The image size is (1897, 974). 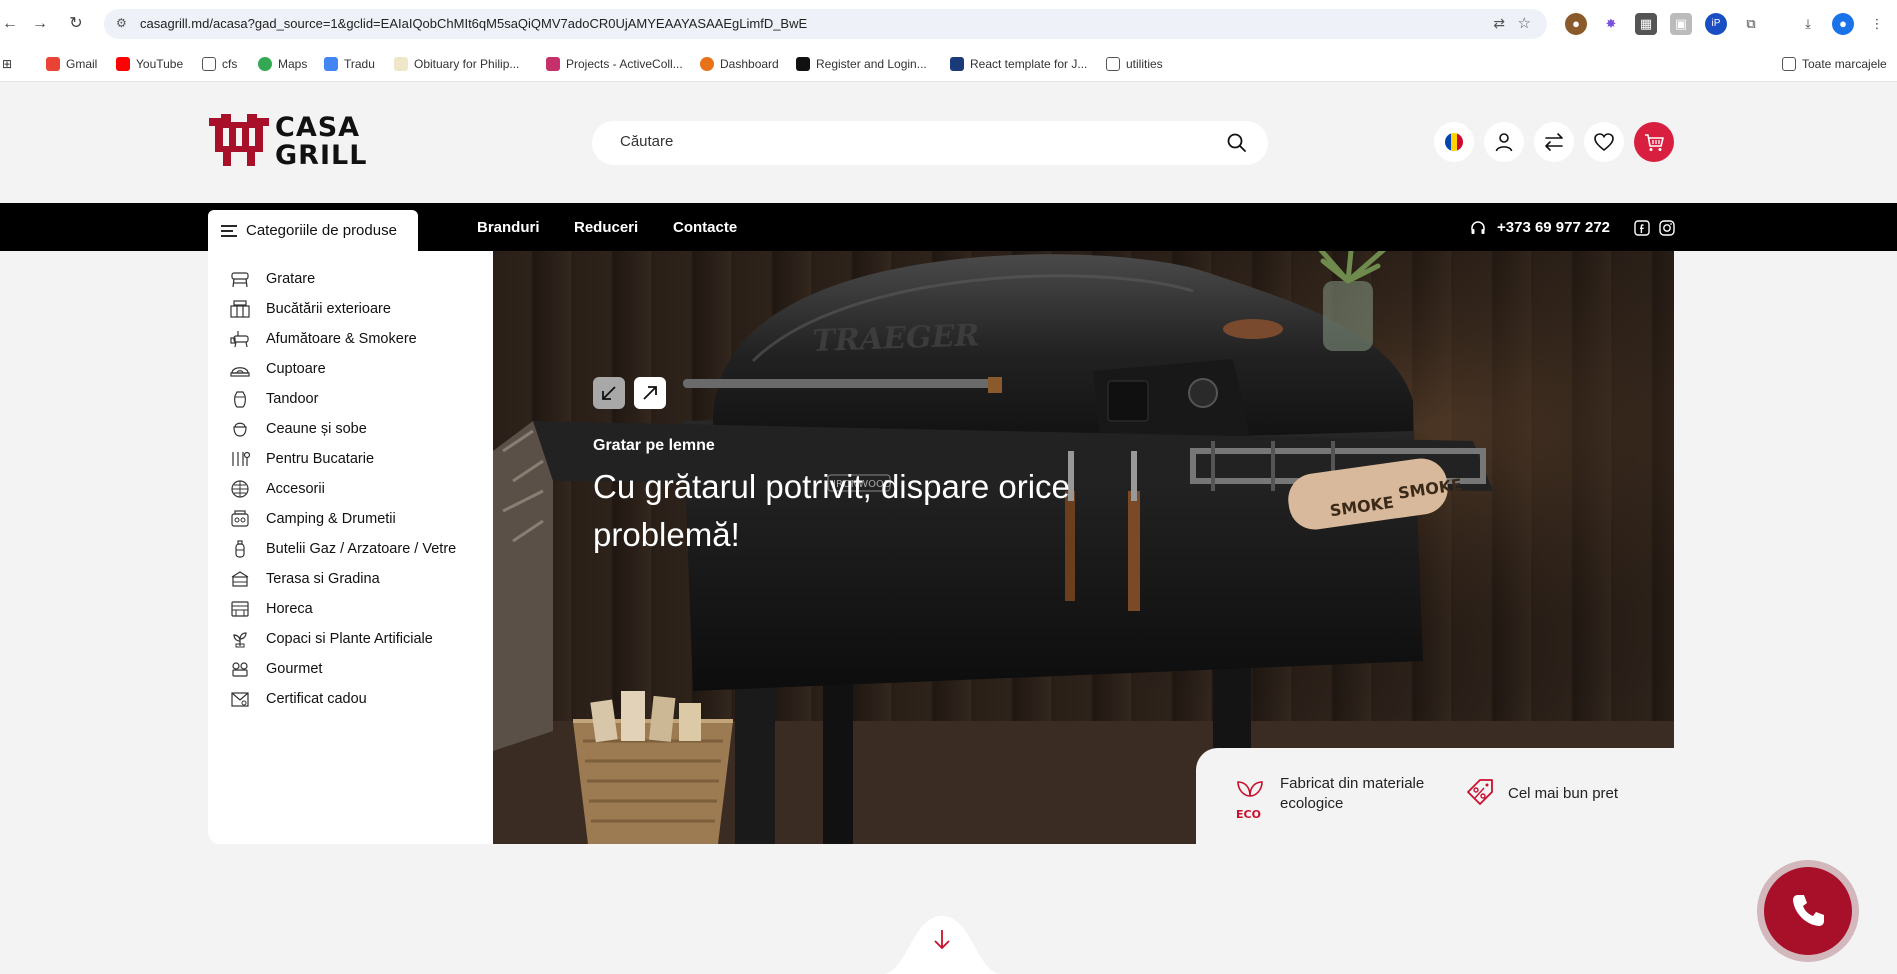 What do you see at coordinates (739, 64) in the screenshot?
I see `bookmark-dashboard: Dashboard` at bounding box center [739, 64].